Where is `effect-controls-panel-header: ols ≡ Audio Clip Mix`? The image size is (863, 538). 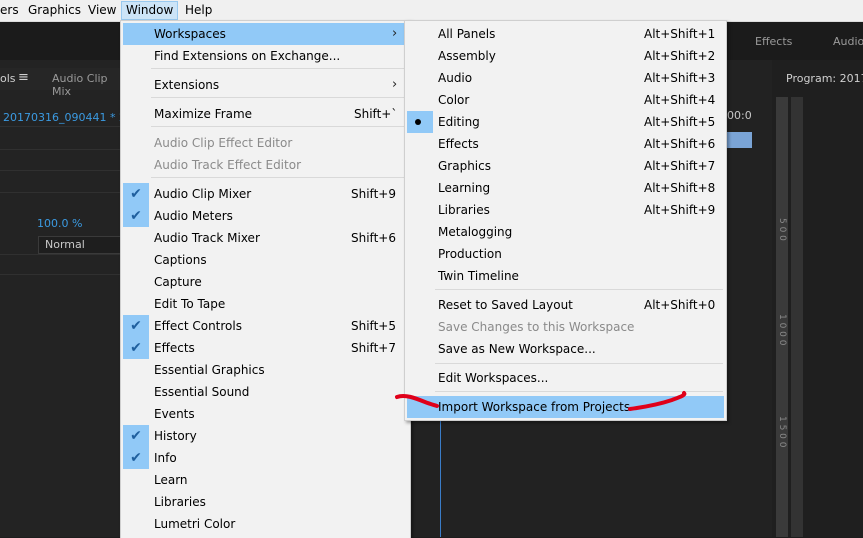
effect-controls-panel-header: ols ≡ Audio Clip Mix is located at coordinates (61, 83).